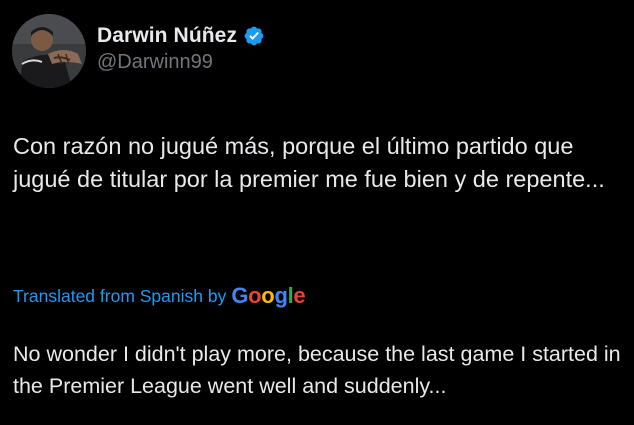  Describe the element at coordinates (181, 49) in the screenshot. I see `user-names: Darwin Núñez @Darwinn99` at that location.